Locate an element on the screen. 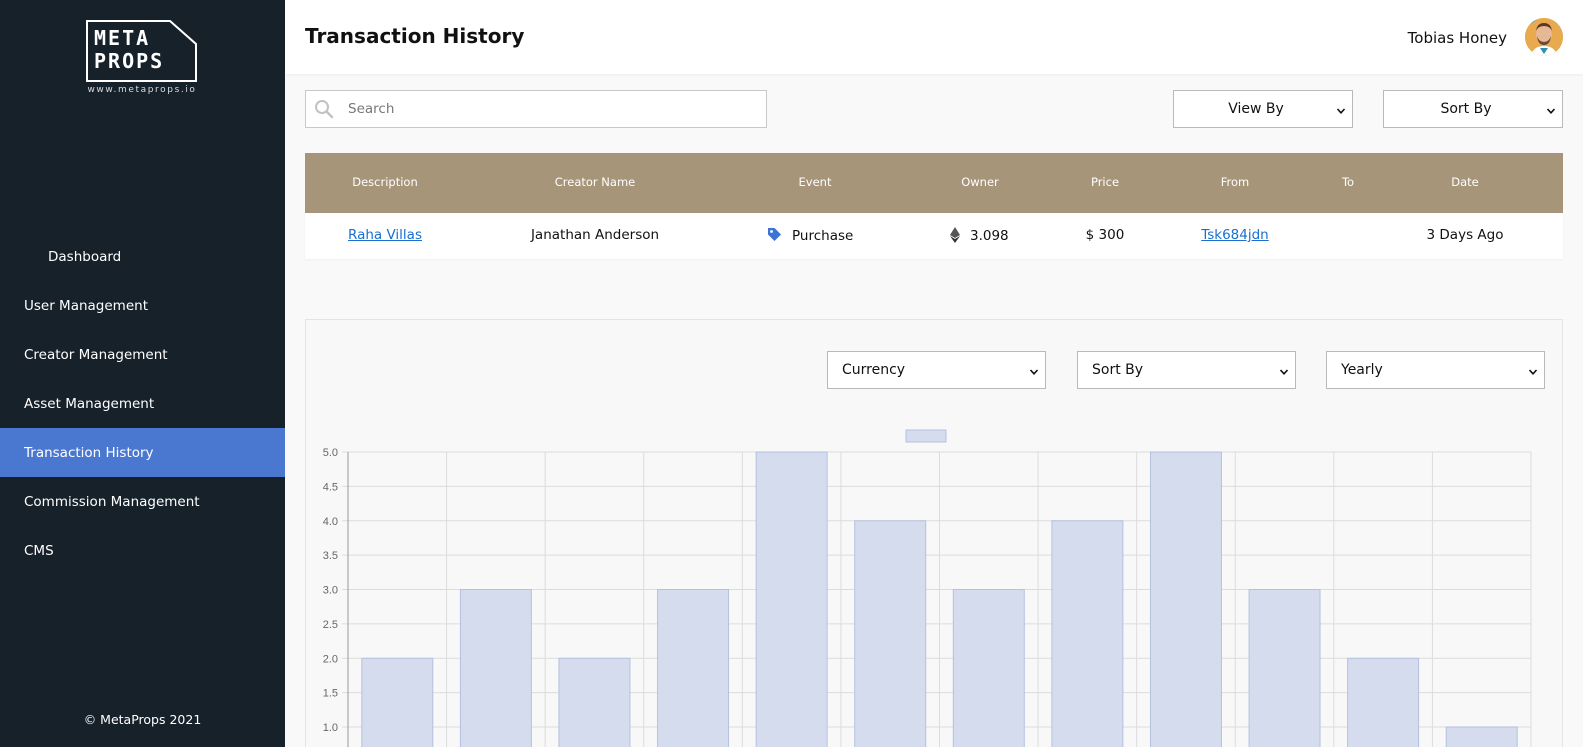 The height and width of the screenshot is (747, 1583). y-tick-label: 4.5 is located at coordinates (330, 487).